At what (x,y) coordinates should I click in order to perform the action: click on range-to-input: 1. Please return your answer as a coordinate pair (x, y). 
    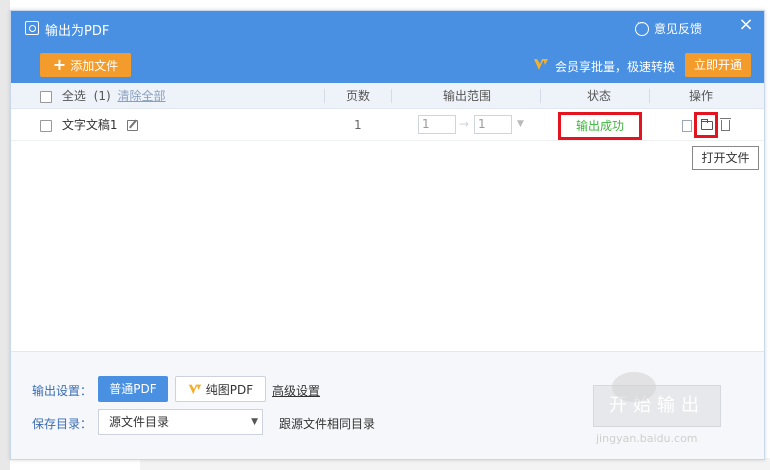
    Looking at the image, I should click on (493, 124).